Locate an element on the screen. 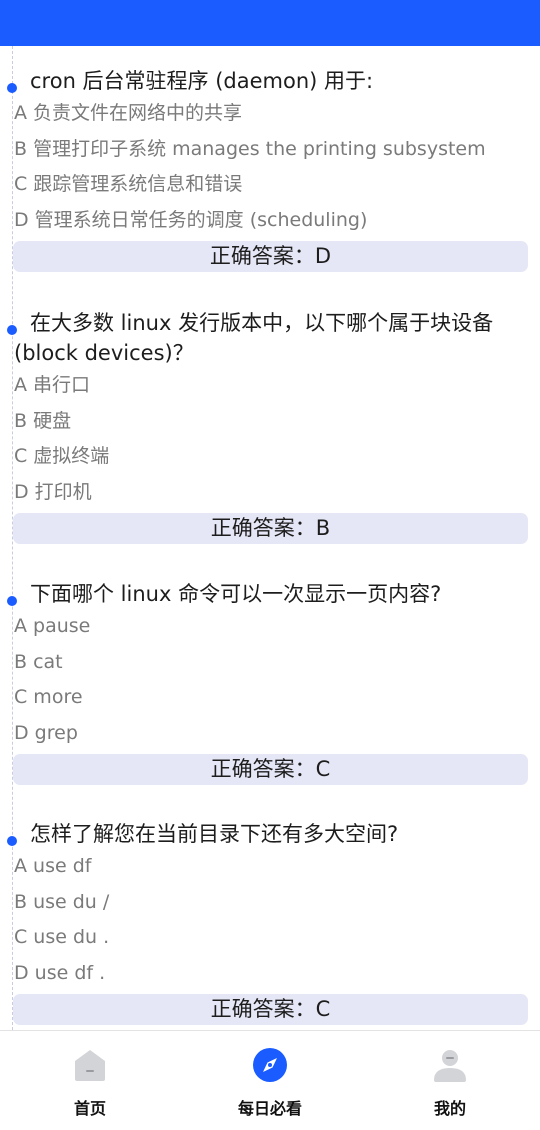  nav-label: 每日必看 is located at coordinates (269, 1108).